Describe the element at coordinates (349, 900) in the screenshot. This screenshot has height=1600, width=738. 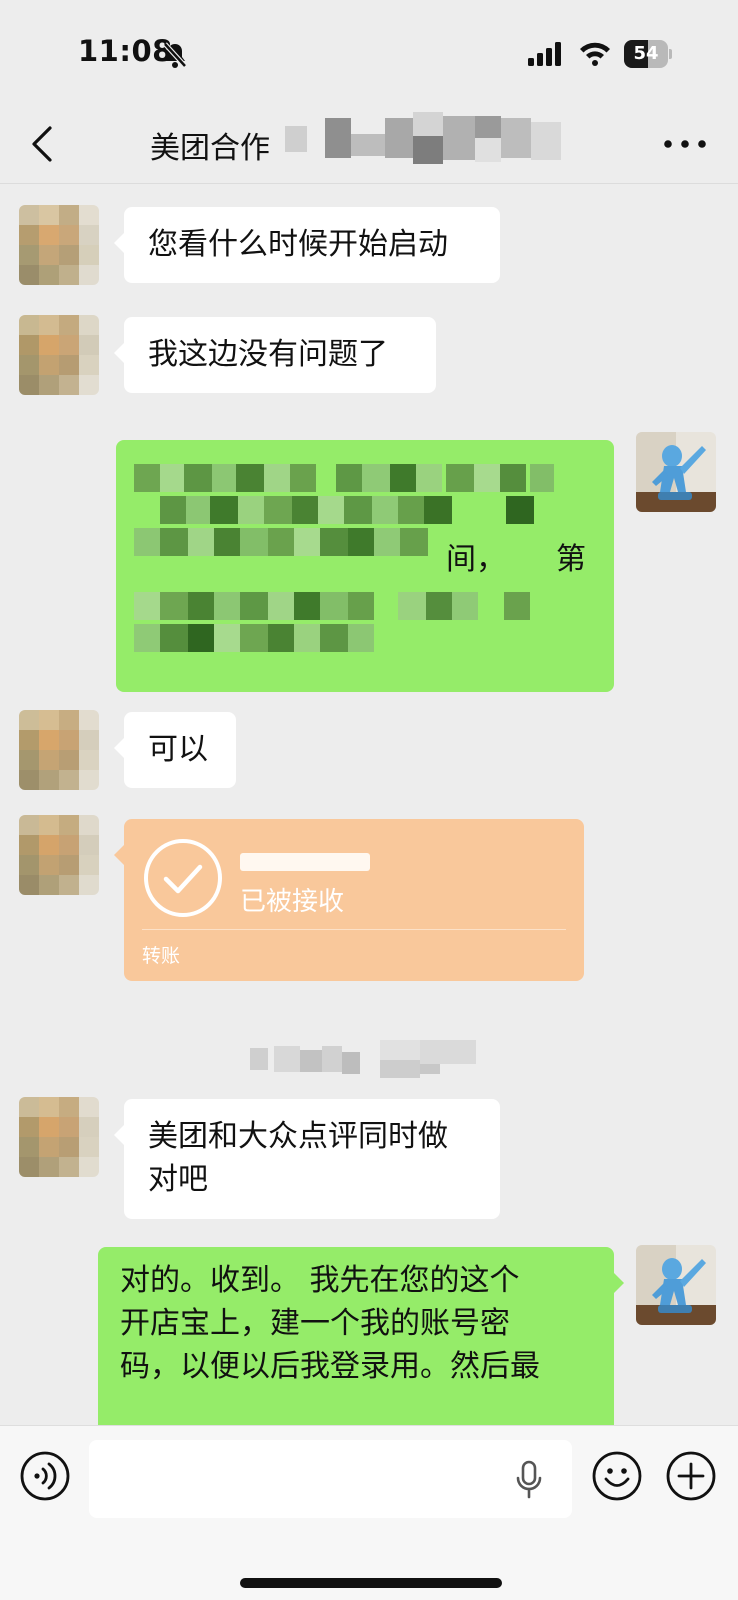
I see `transfer-card: 已被接收 转账` at that location.